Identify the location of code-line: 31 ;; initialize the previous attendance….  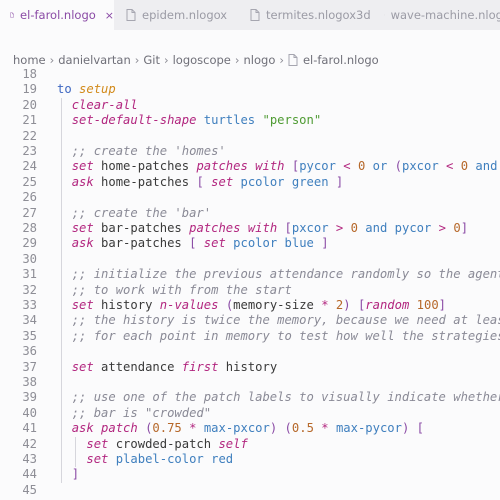
(250, 274).